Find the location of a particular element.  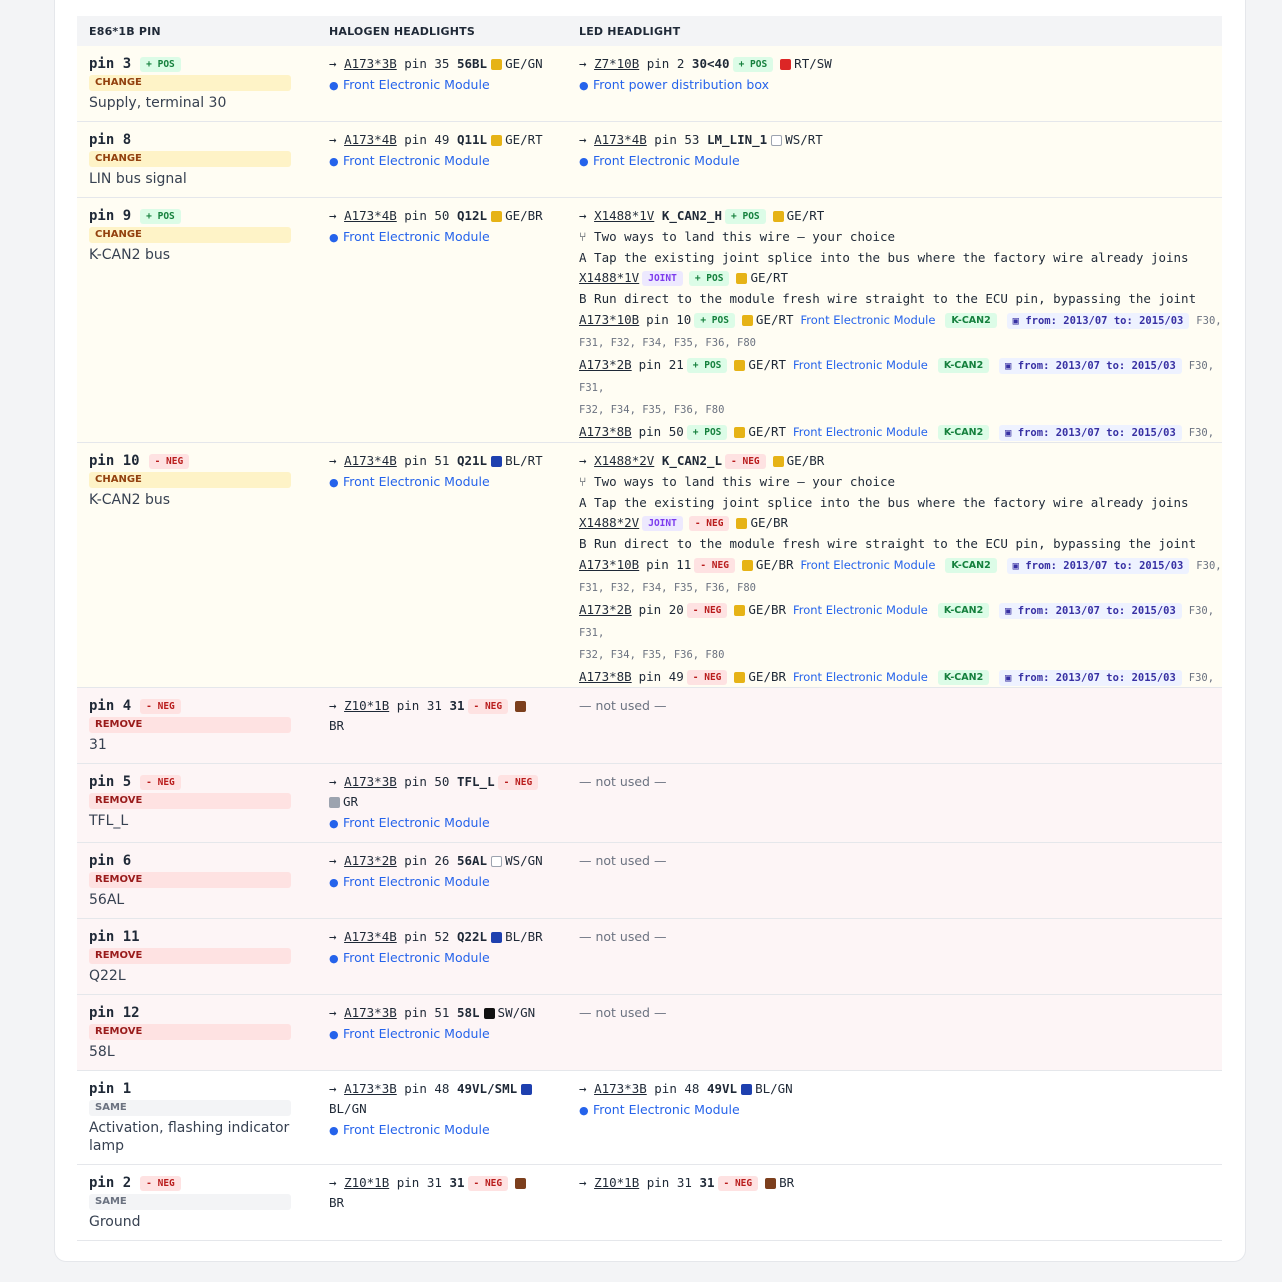

joint-badge: JOINT is located at coordinates (662, 278).